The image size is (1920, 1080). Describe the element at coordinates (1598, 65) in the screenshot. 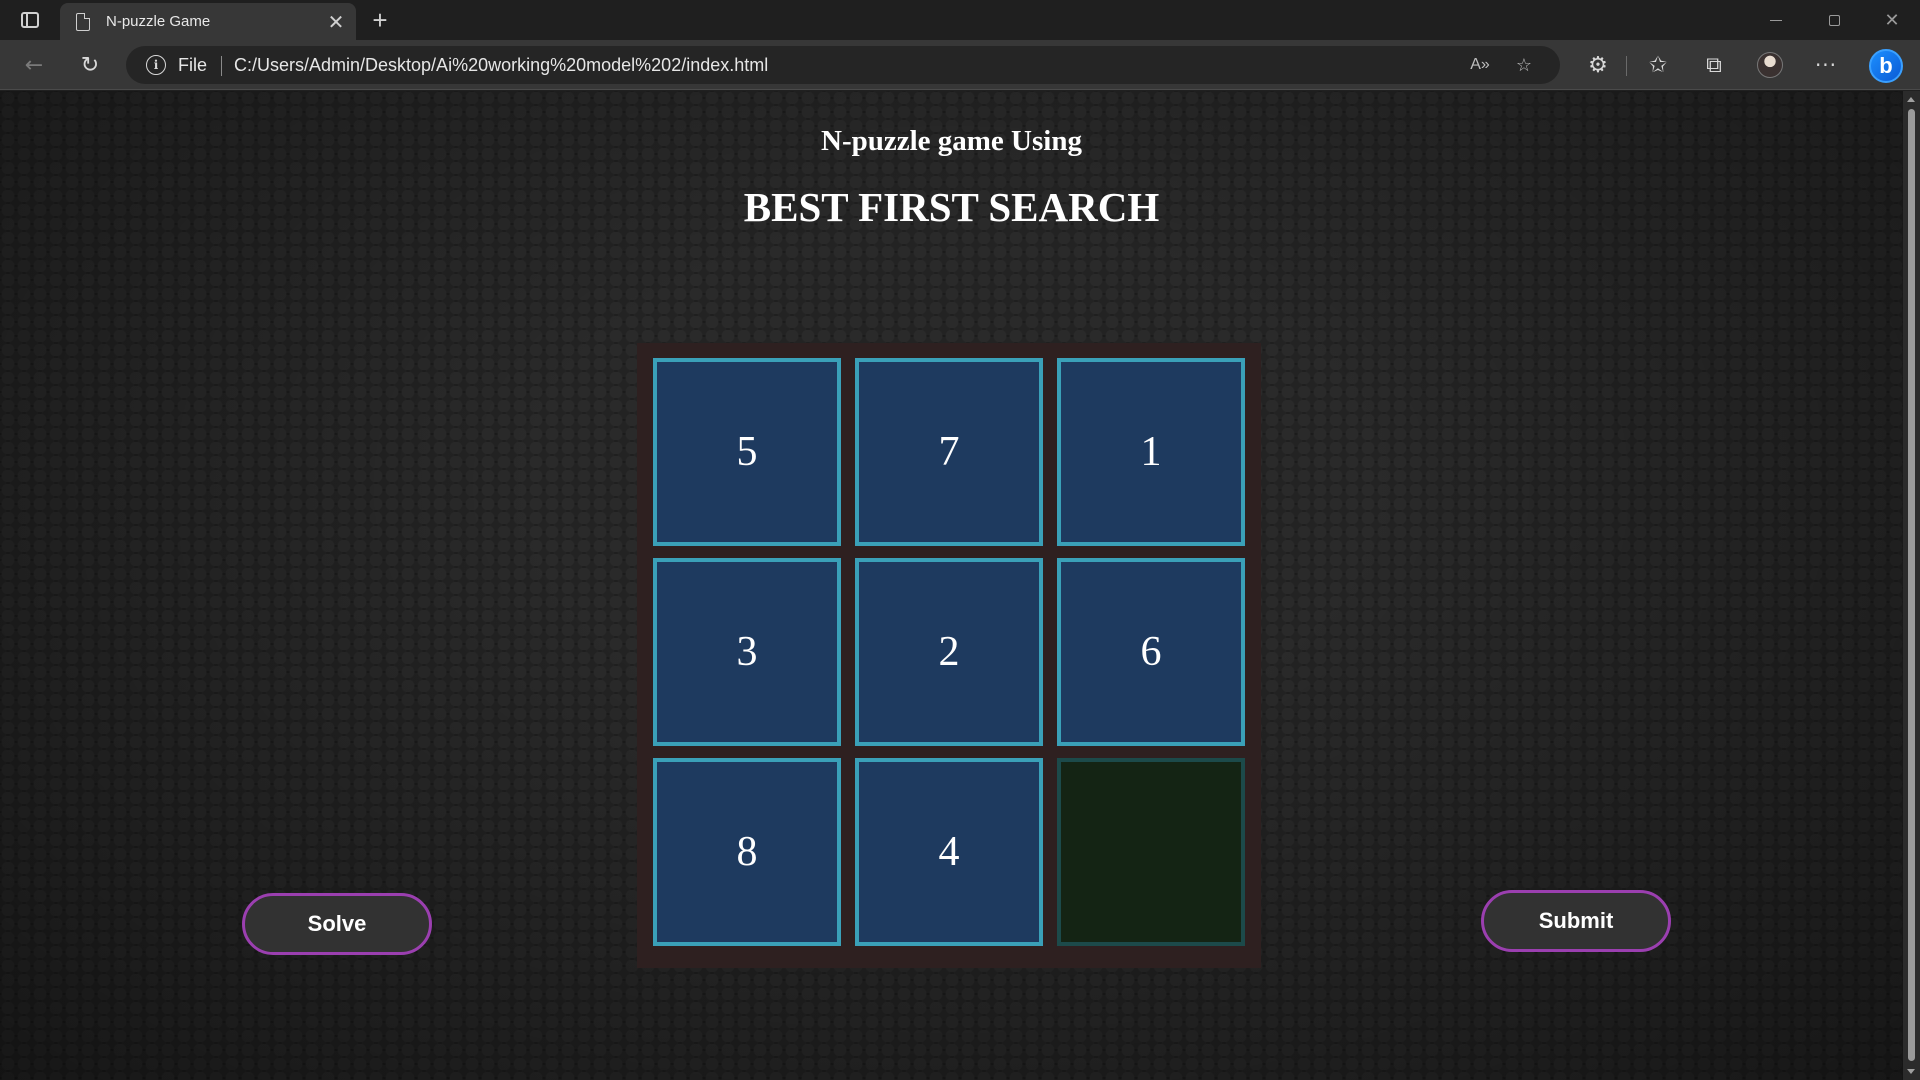

I see `puzzle-piece-icon: ⚙` at that location.